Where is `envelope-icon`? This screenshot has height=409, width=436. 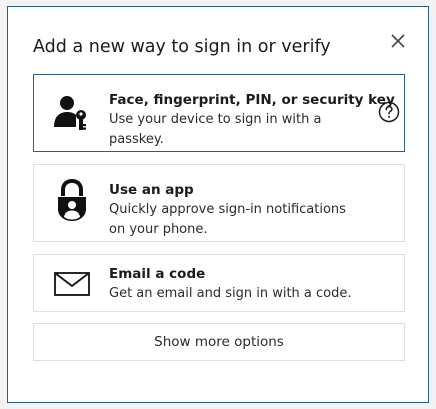
envelope-icon is located at coordinates (72, 285).